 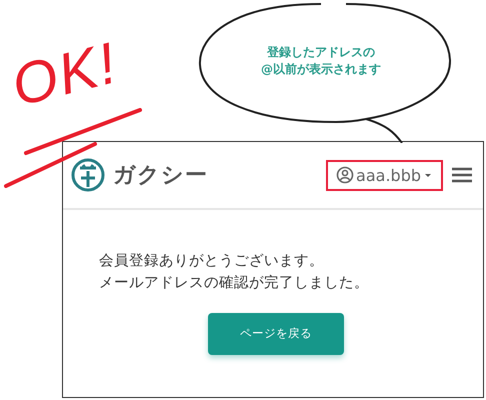 What do you see at coordinates (234, 273) in the screenshot?
I see `confirmation-message: 会員登録ありがとうございます。 メールアドレスの確認が完了しました。` at bounding box center [234, 273].